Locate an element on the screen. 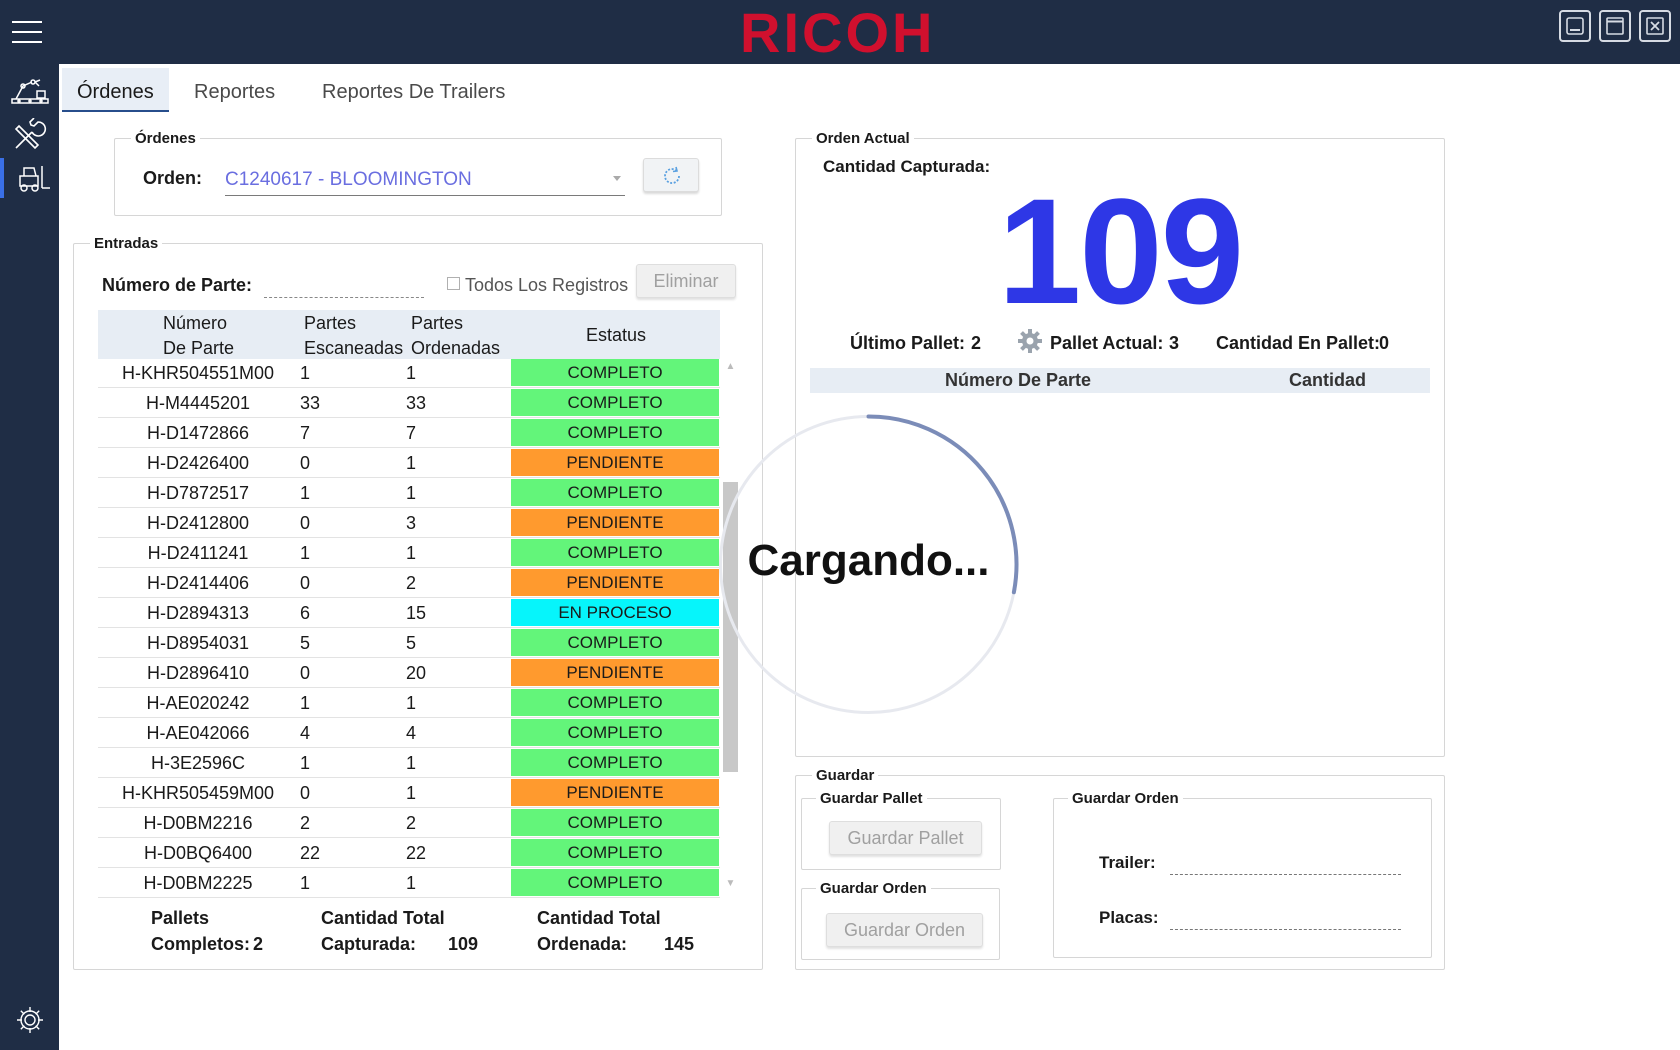 The image size is (1680, 1050). trailer-input is located at coordinates (1285, 865).